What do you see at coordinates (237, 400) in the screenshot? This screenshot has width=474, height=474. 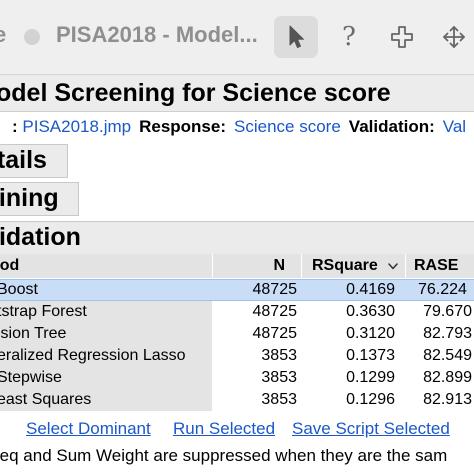 I see `table-row: east Squares 3853 0.1296 82.913` at bounding box center [237, 400].